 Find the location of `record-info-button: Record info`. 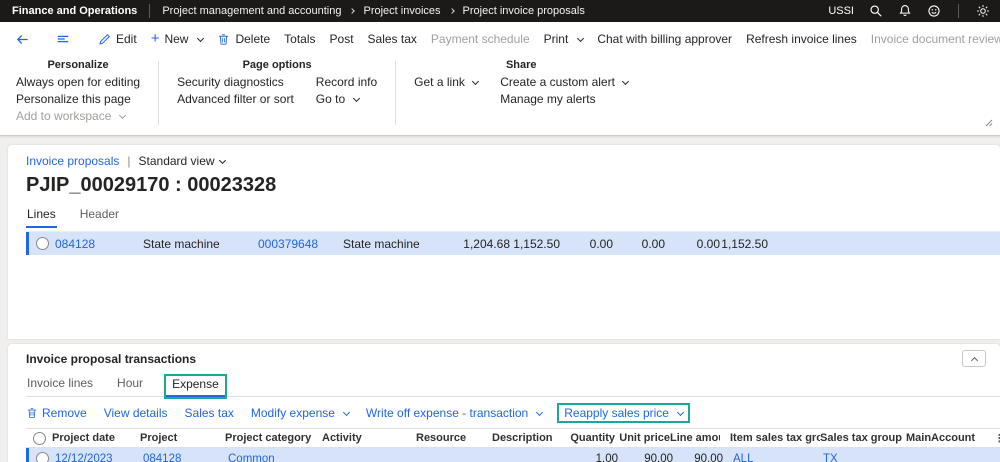

record-info-button: Record info is located at coordinates (346, 82).